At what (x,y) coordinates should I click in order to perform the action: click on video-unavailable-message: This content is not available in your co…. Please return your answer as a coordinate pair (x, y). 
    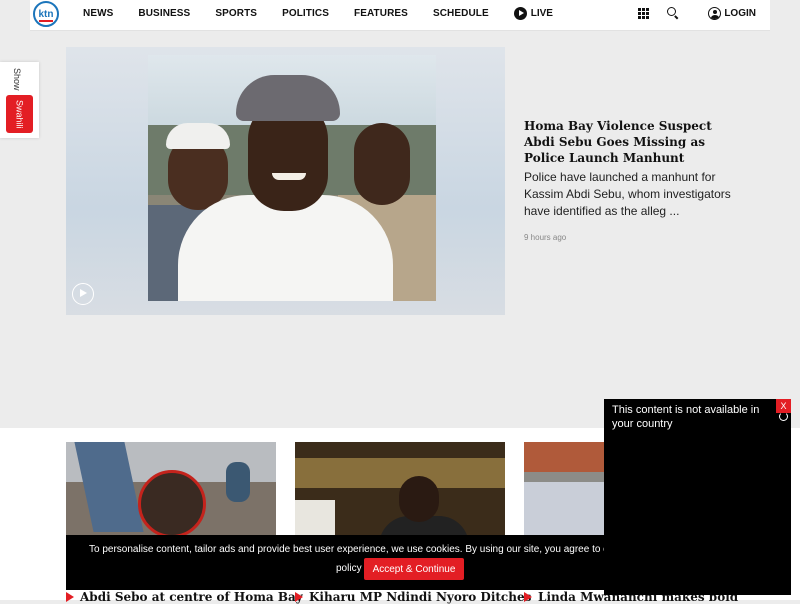
    Looking at the image, I should click on (686, 417).